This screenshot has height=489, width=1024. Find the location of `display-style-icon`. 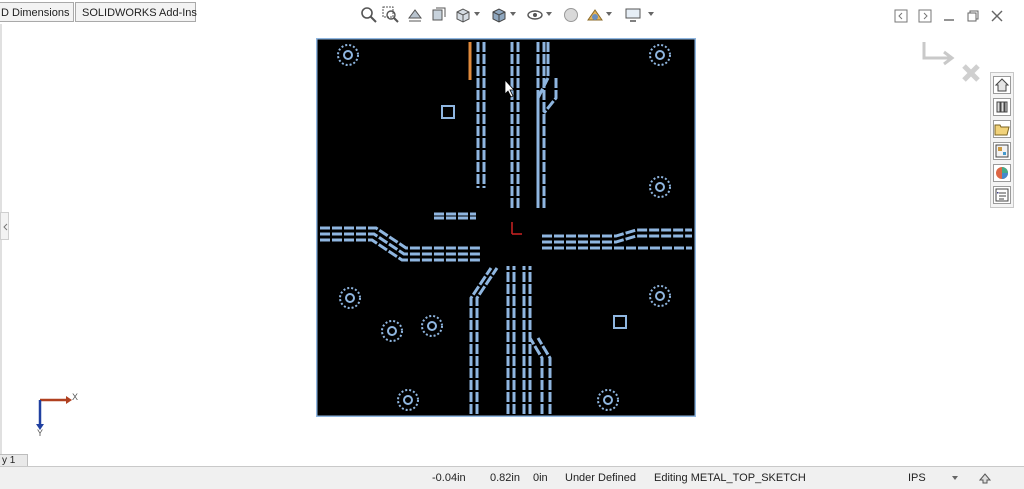

display-style-icon is located at coordinates (499, 15).